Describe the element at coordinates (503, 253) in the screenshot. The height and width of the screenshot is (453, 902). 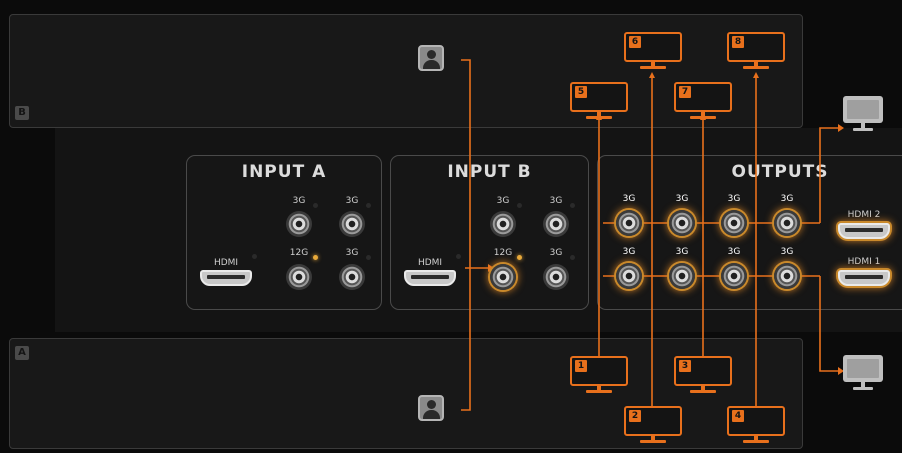
I see `input-b-port-label: 12G` at that location.